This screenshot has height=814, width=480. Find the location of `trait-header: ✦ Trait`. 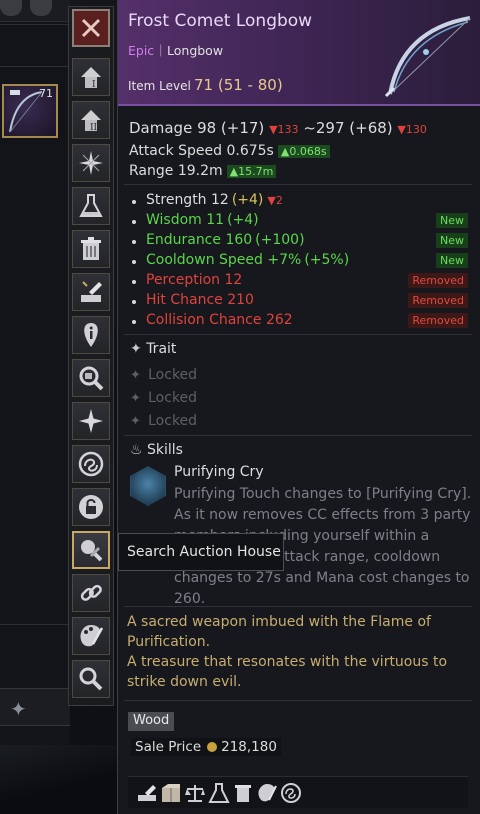

trait-header: ✦ Trait is located at coordinates (153, 349).